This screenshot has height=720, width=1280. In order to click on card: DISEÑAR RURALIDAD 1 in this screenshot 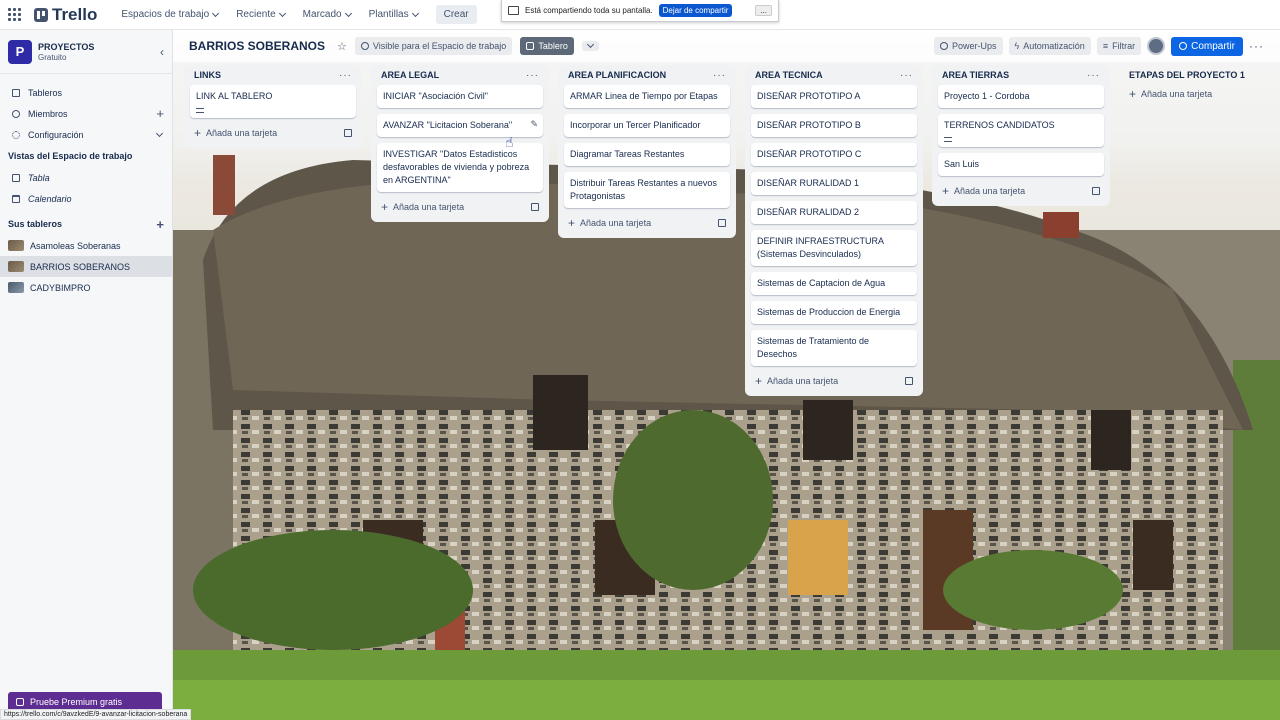, I will do `click(834, 183)`.